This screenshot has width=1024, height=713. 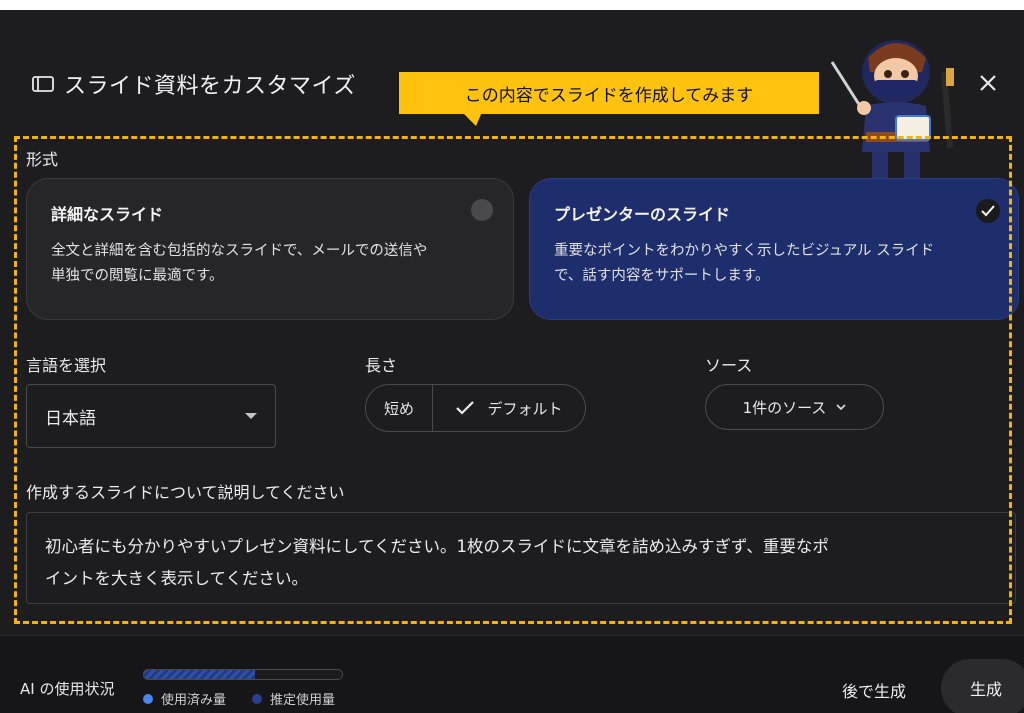 What do you see at coordinates (525, 408) in the screenshot?
I see `length-default-label: デフォルト` at bounding box center [525, 408].